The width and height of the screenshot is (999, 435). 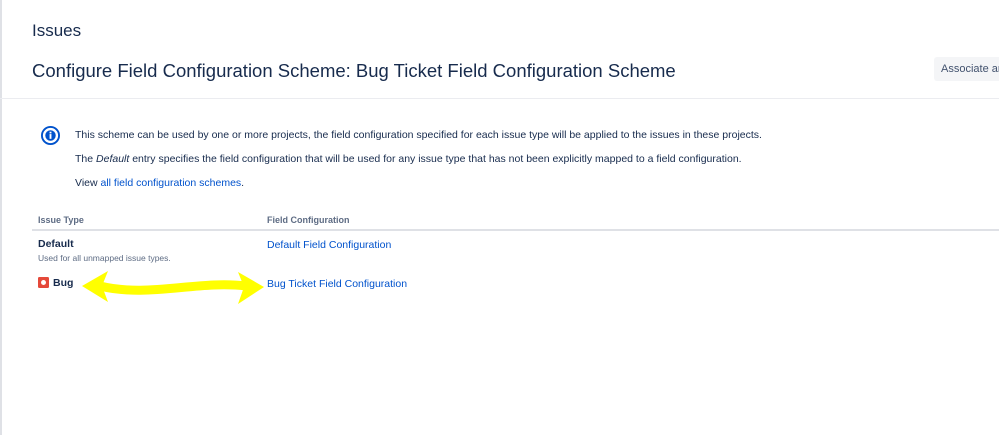 I want to click on all-schemes-link: all field configuration schemes, so click(x=171, y=183).